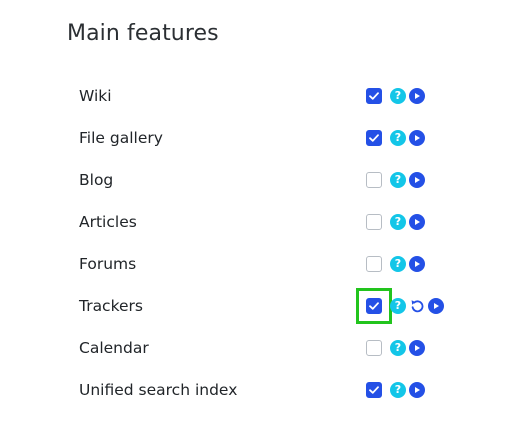 This screenshot has width=515, height=422. What do you see at coordinates (108, 264) in the screenshot?
I see `feature-label: Forums` at bounding box center [108, 264].